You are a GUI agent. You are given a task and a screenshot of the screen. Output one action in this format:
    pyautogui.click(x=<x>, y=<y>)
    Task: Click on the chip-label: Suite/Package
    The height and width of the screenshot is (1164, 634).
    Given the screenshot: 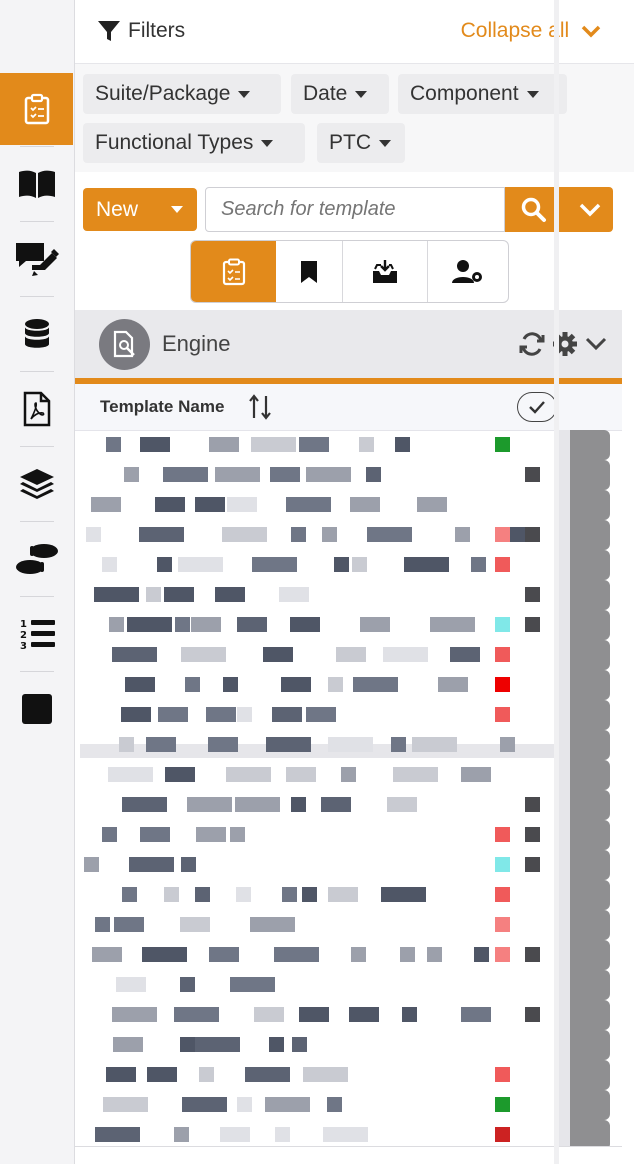 What is the action you would take?
    pyautogui.click(x=163, y=93)
    